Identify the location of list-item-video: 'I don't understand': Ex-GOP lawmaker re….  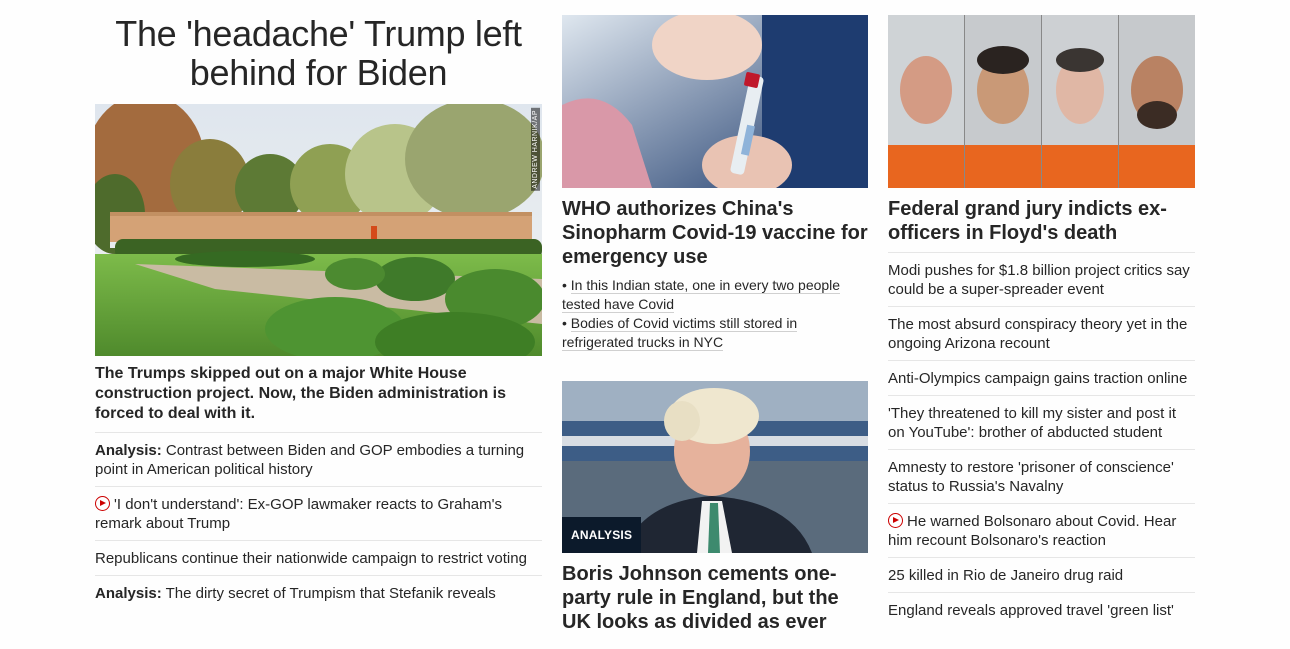
(318, 514).